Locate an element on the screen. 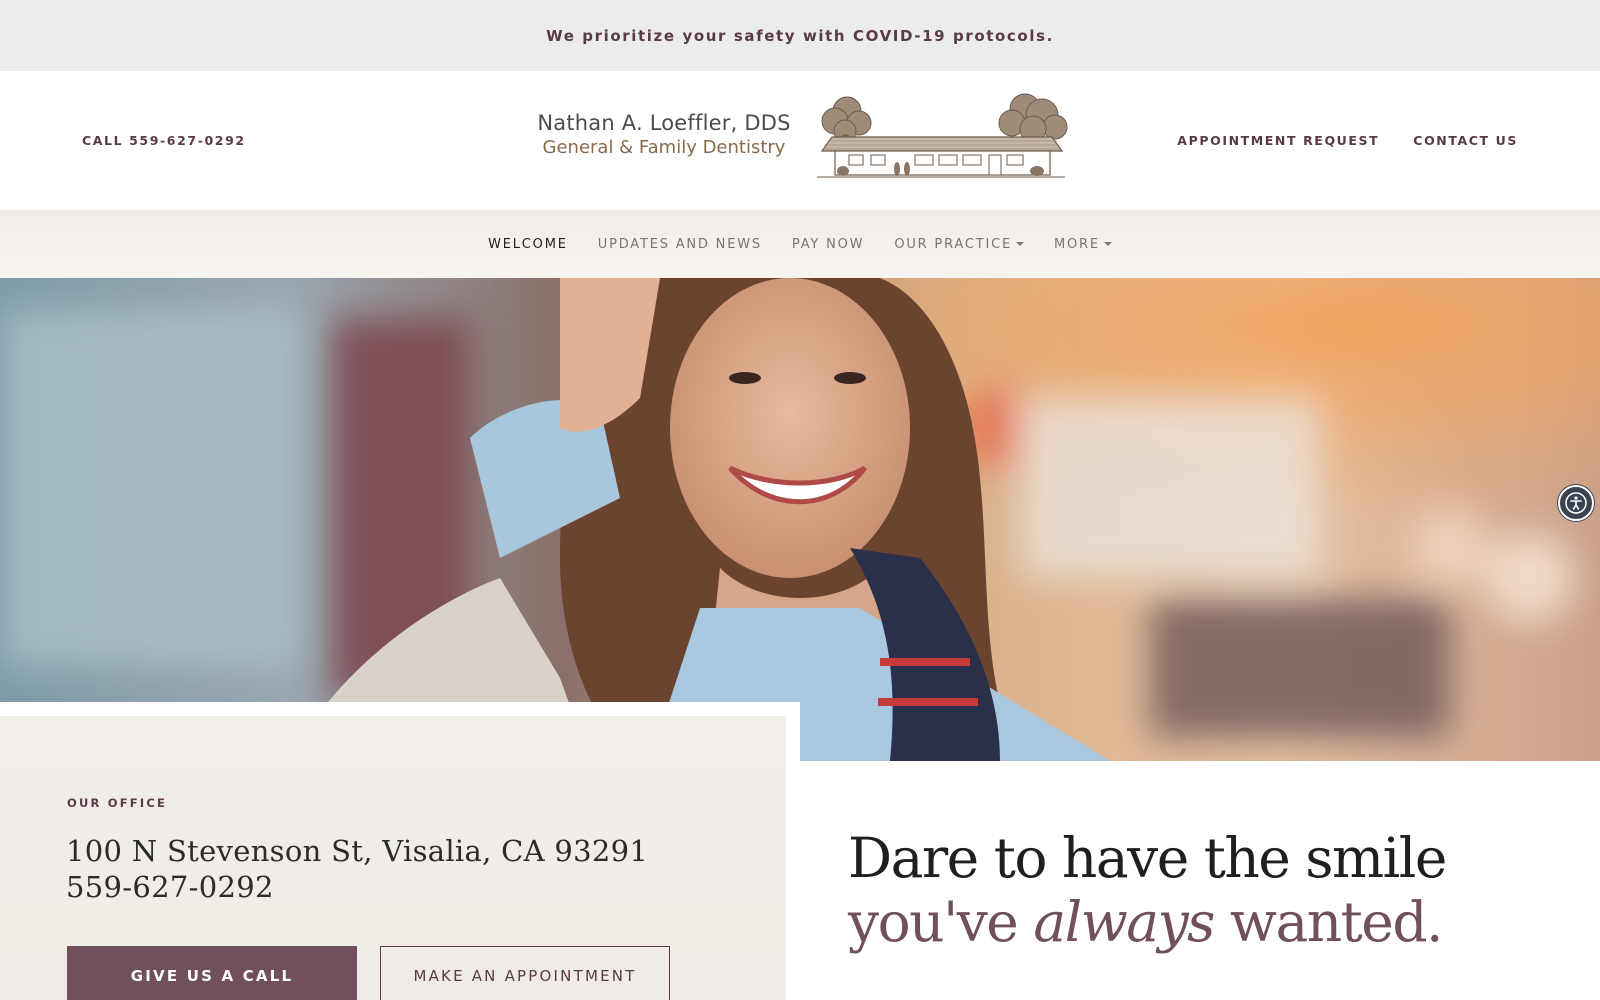  accessibility-icon is located at coordinates (1576, 503).